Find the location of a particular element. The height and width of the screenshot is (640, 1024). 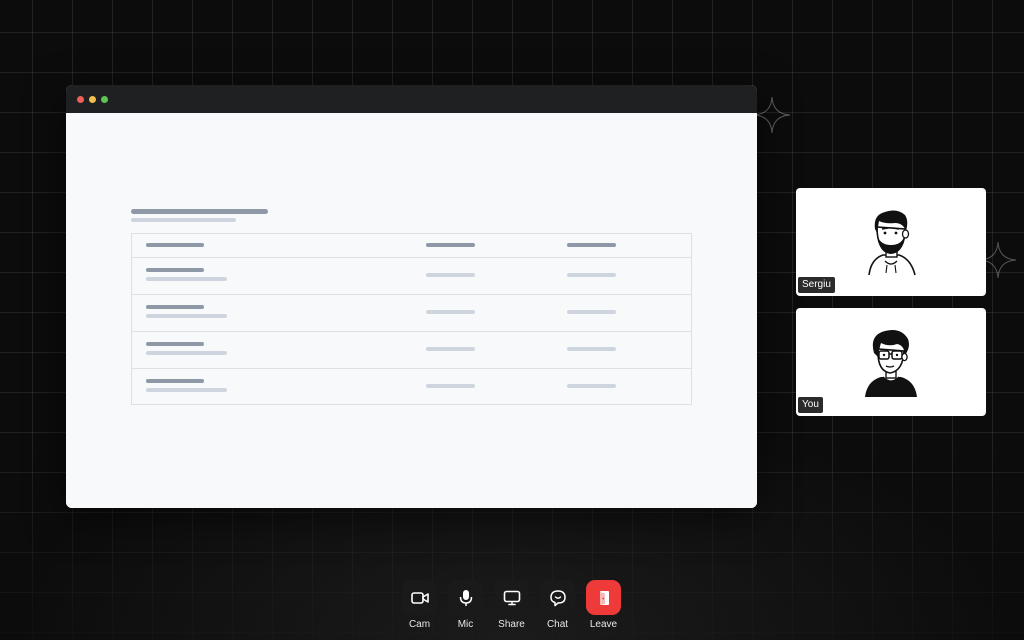

mic-button: Mic is located at coordinates (465, 605).